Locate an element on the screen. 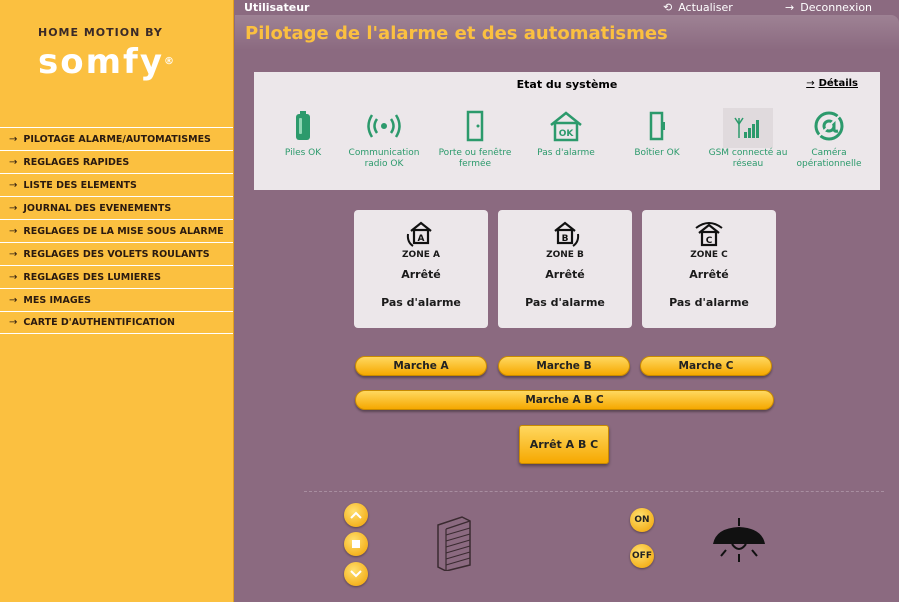 The width and height of the screenshot is (899, 602). start-b-button: Marche B is located at coordinates (564, 366).